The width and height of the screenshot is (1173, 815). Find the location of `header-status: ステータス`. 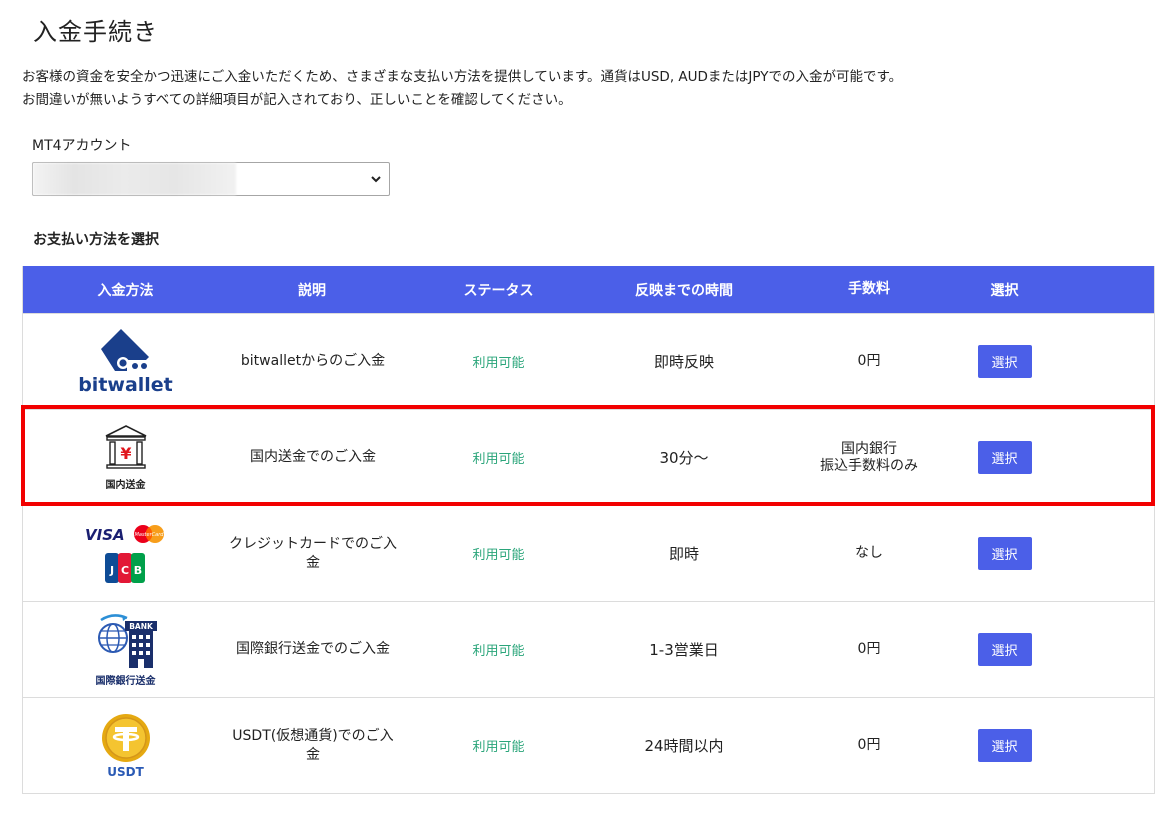

header-status: ステータス is located at coordinates (498, 290).